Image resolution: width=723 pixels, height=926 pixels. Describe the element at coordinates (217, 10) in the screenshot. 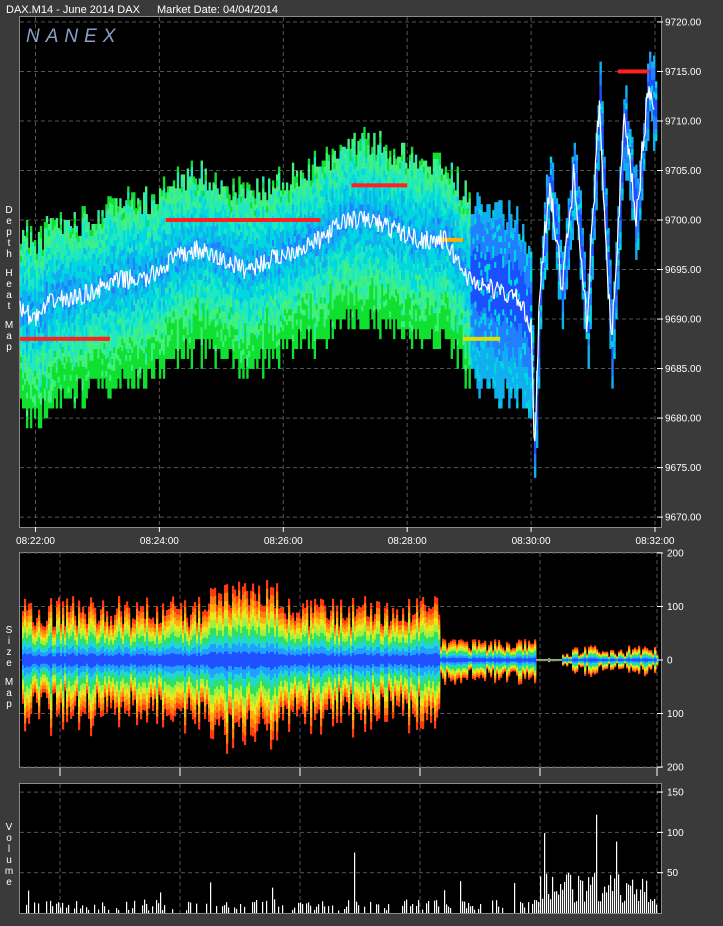

I see `market-date-label: Market Date: 04/04/2014` at that location.